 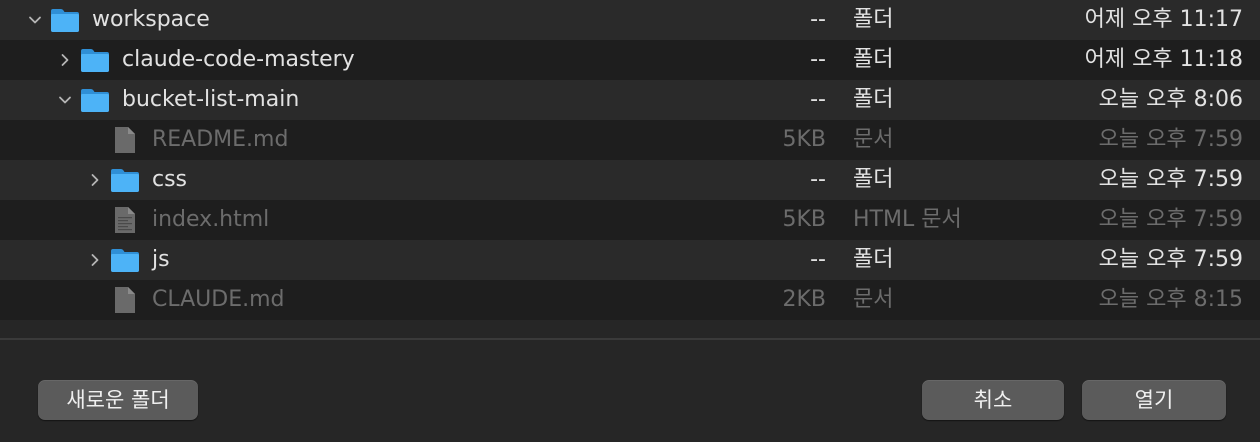 What do you see at coordinates (804, 299) in the screenshot?
I see `item-size: 2KB` at bounding box center [804, 299].